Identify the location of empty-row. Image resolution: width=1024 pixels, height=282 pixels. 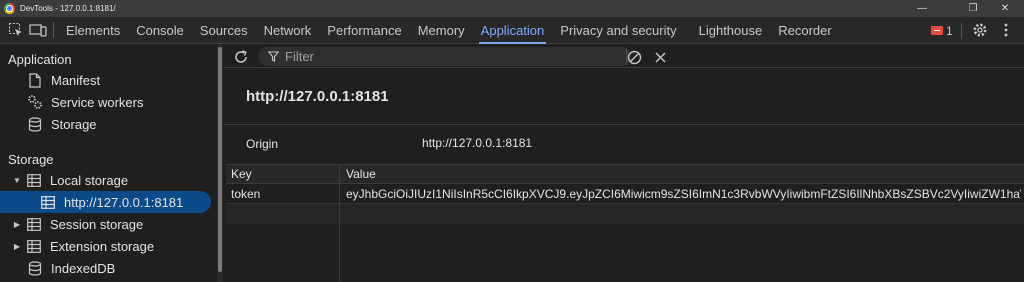
(625, 214).